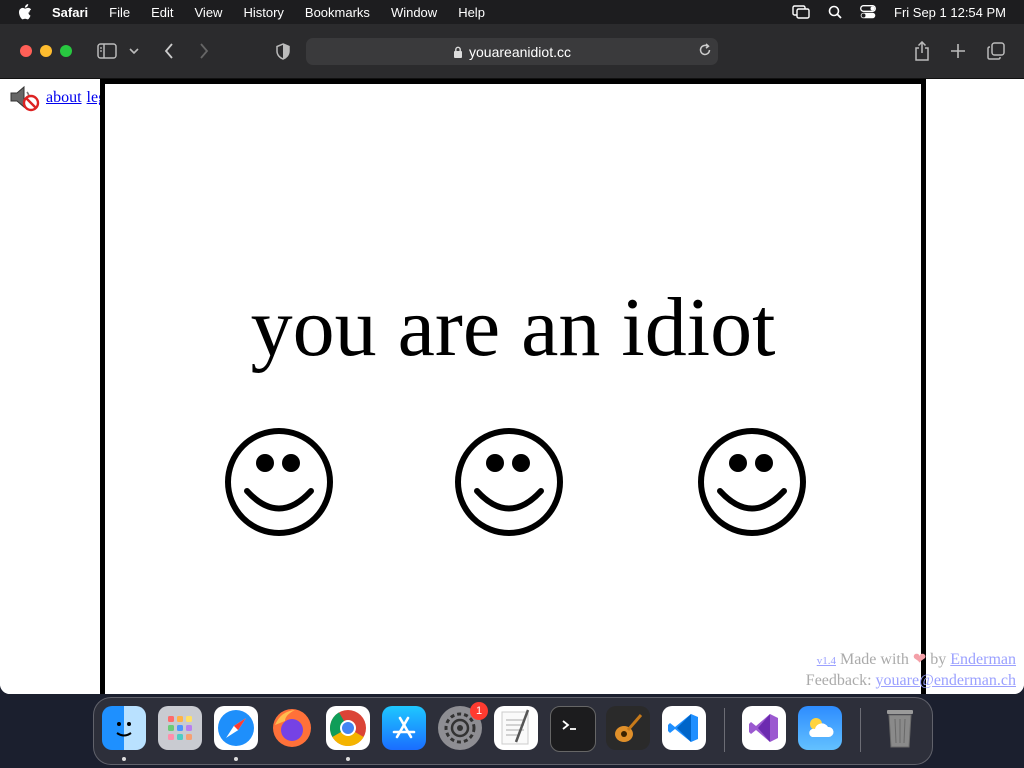 The image size is (1024, 768). Describe the element at coordinates (236, 728) in the screenshot. I see `dock-safari-icon` at that location.